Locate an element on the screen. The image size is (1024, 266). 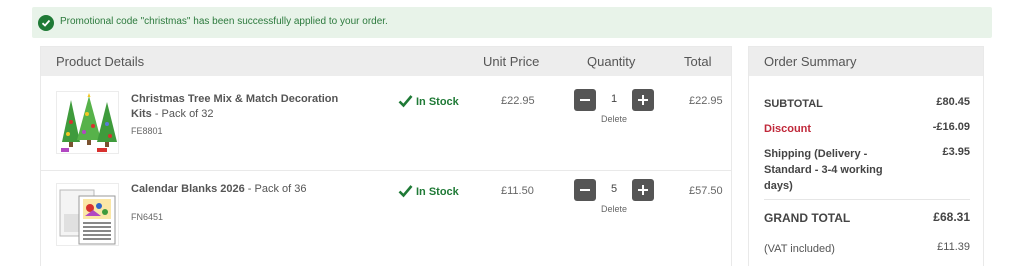
quantity-value: 5 is located at coordinates (614, 189).